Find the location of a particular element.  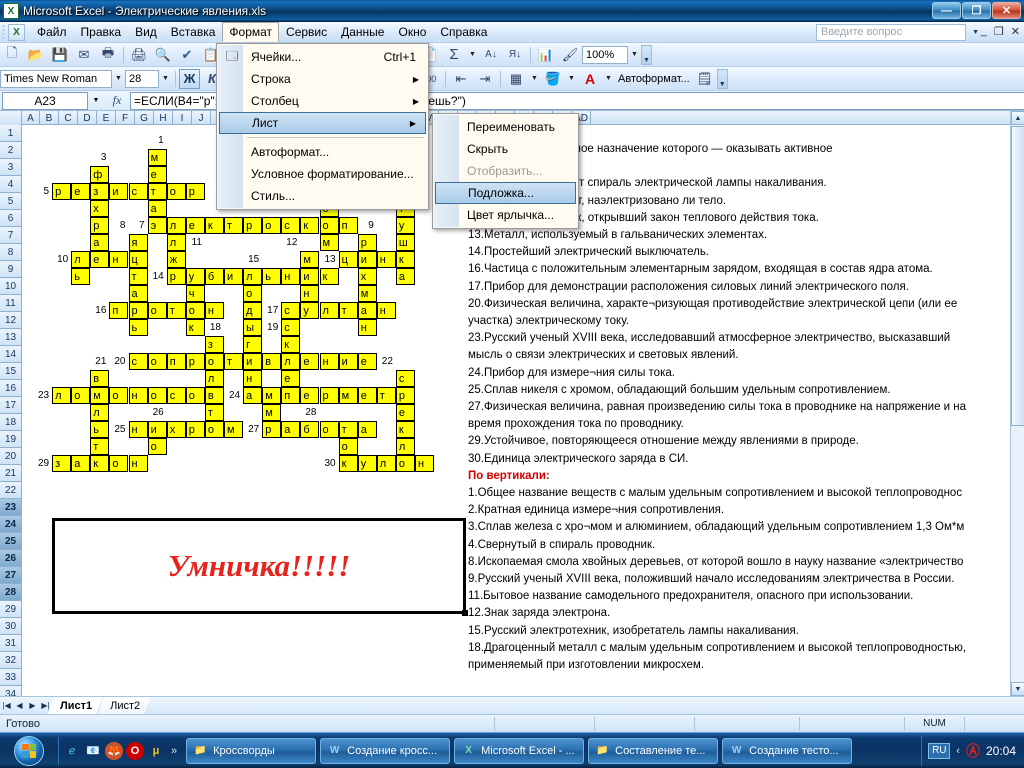

opera-icon: O is located at coordinates (135, 750).